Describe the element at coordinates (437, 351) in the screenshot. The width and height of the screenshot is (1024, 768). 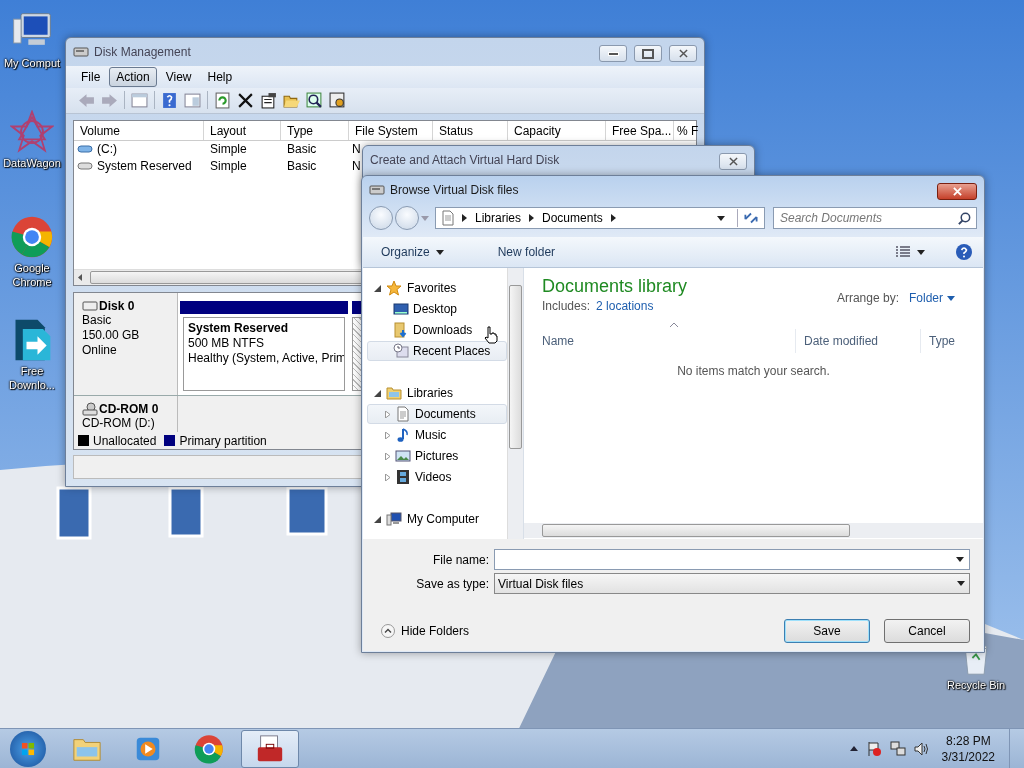
I see `nav-item: Recent Places` at that location.